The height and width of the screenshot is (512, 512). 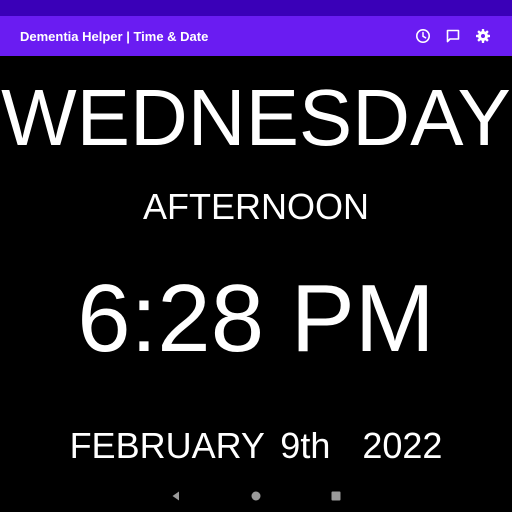 What do you see at coordinates (255, 206) in the screenshot?
I see `time-of-day-period: AFTERNOON` at bounding box center [255, 206].